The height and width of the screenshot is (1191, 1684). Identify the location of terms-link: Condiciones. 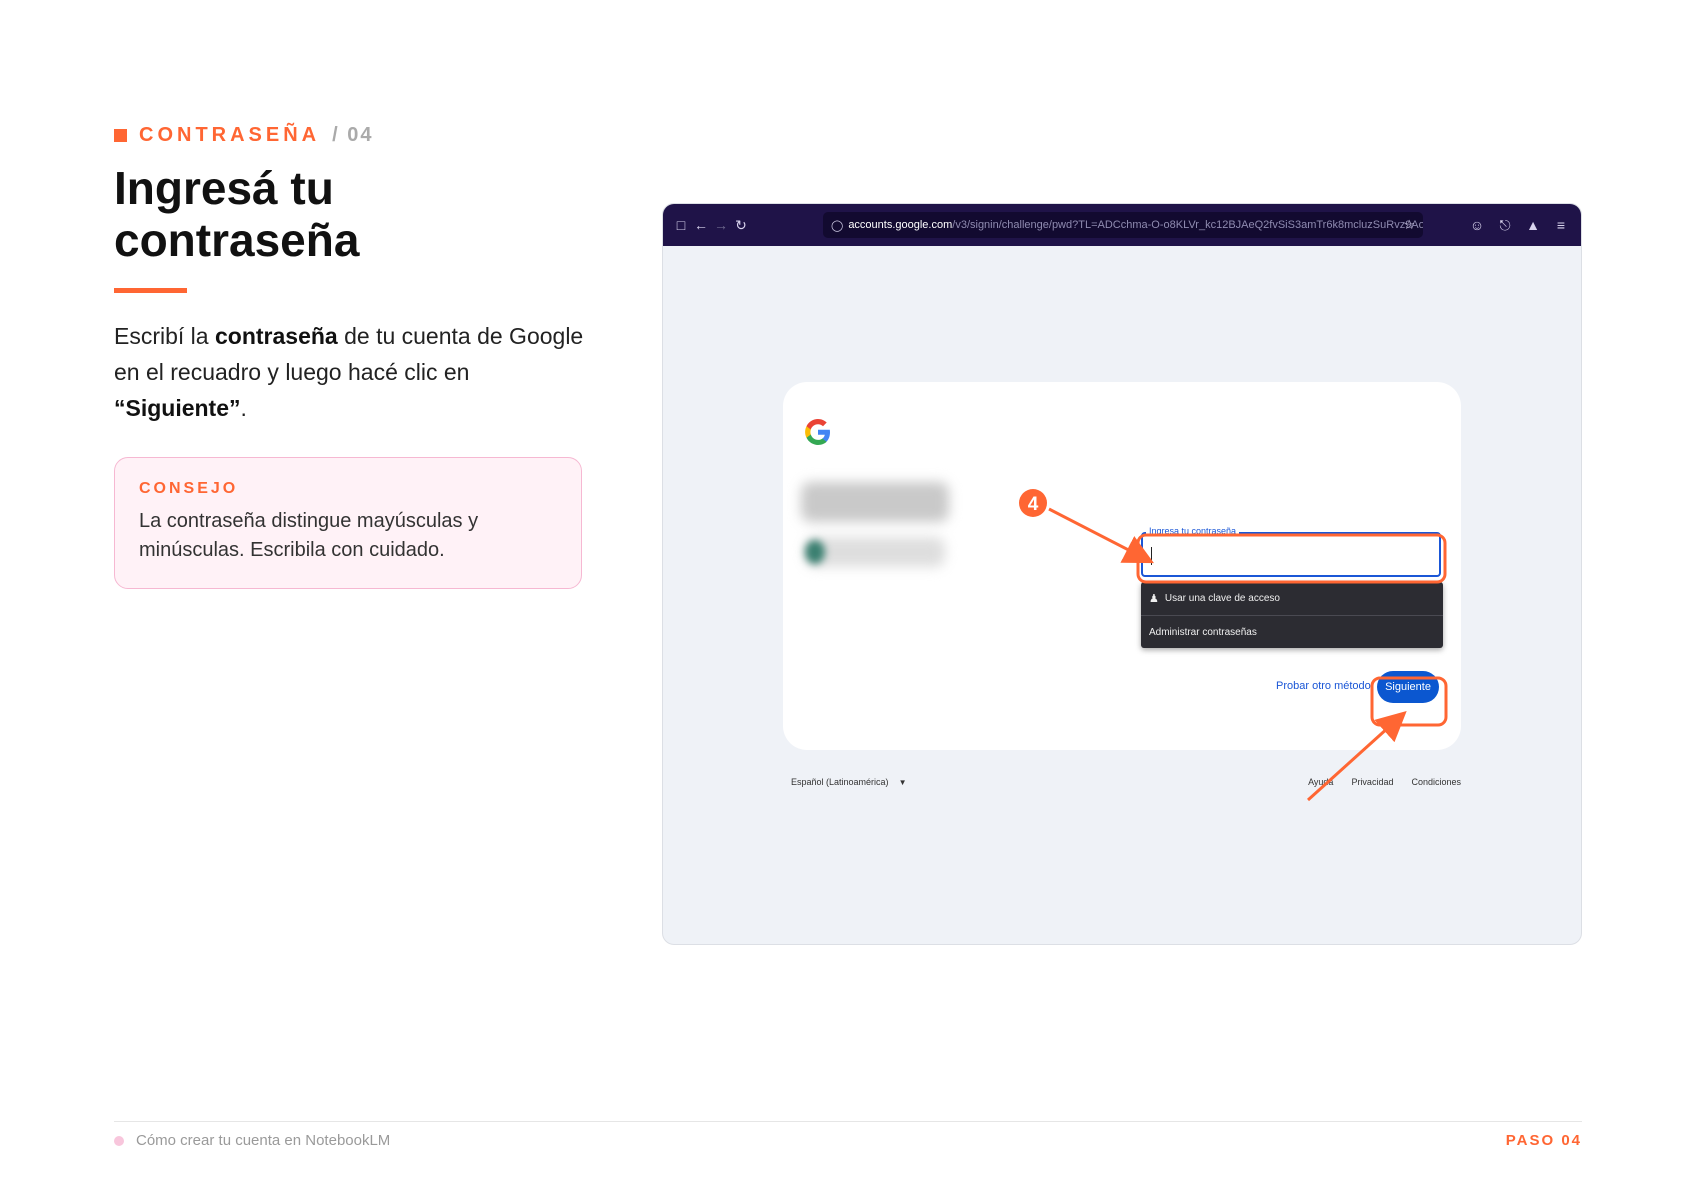
(1436, 782).